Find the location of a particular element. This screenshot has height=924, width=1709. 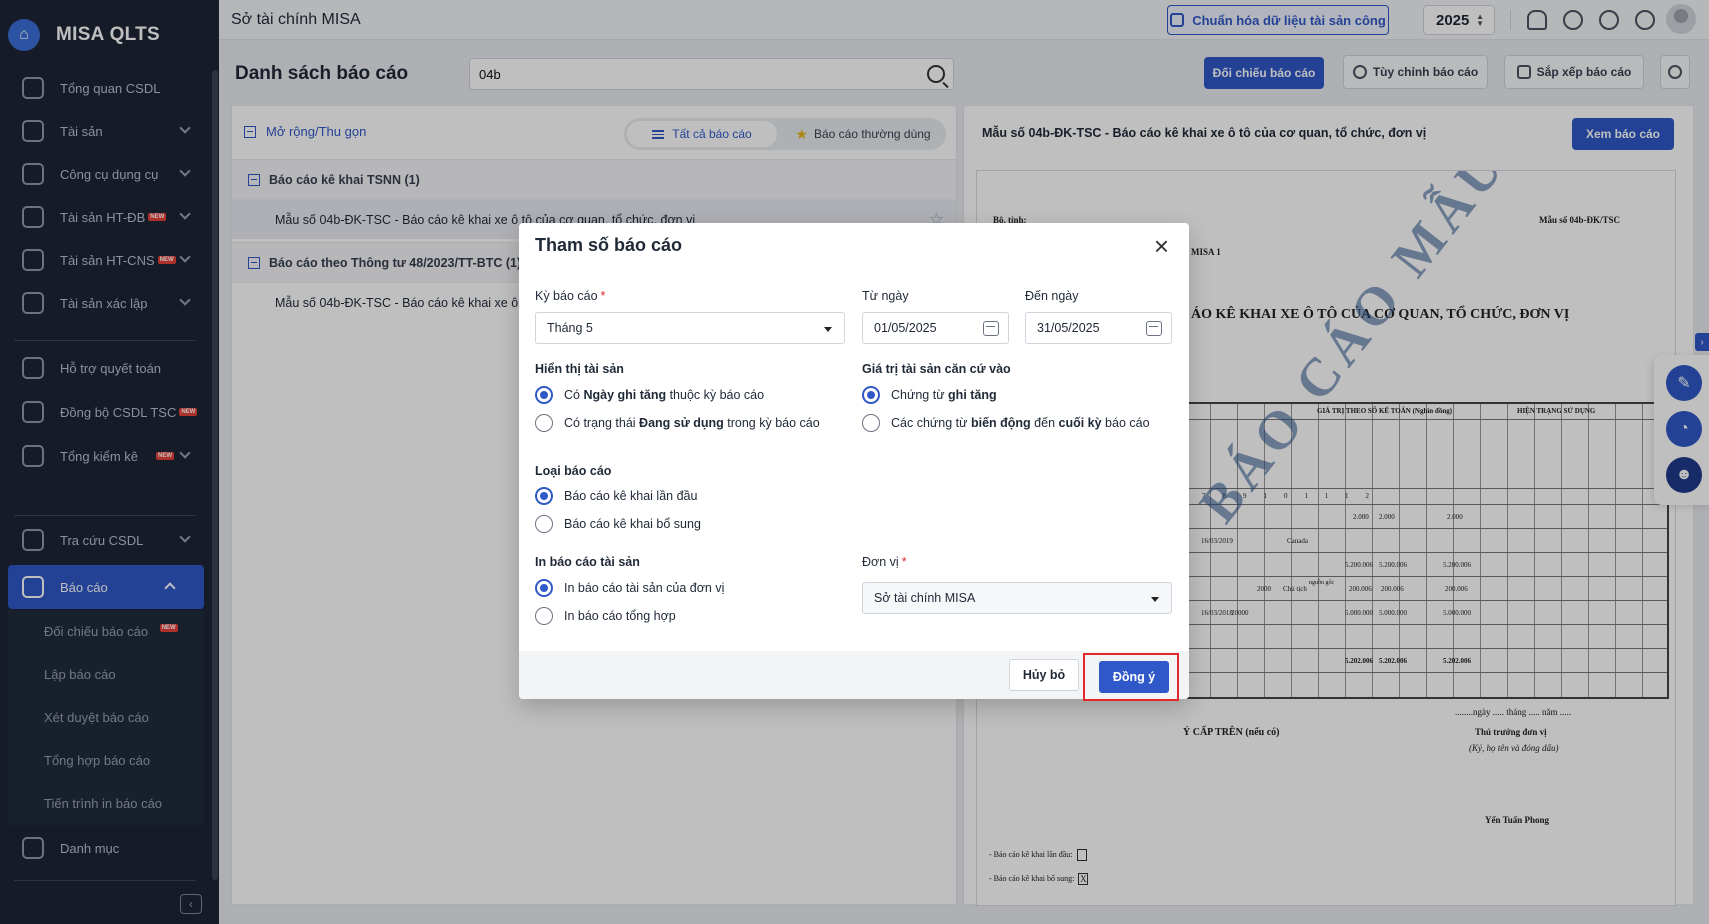

report-type-section: Loại báo cáo is located at coordinates (573, 471).